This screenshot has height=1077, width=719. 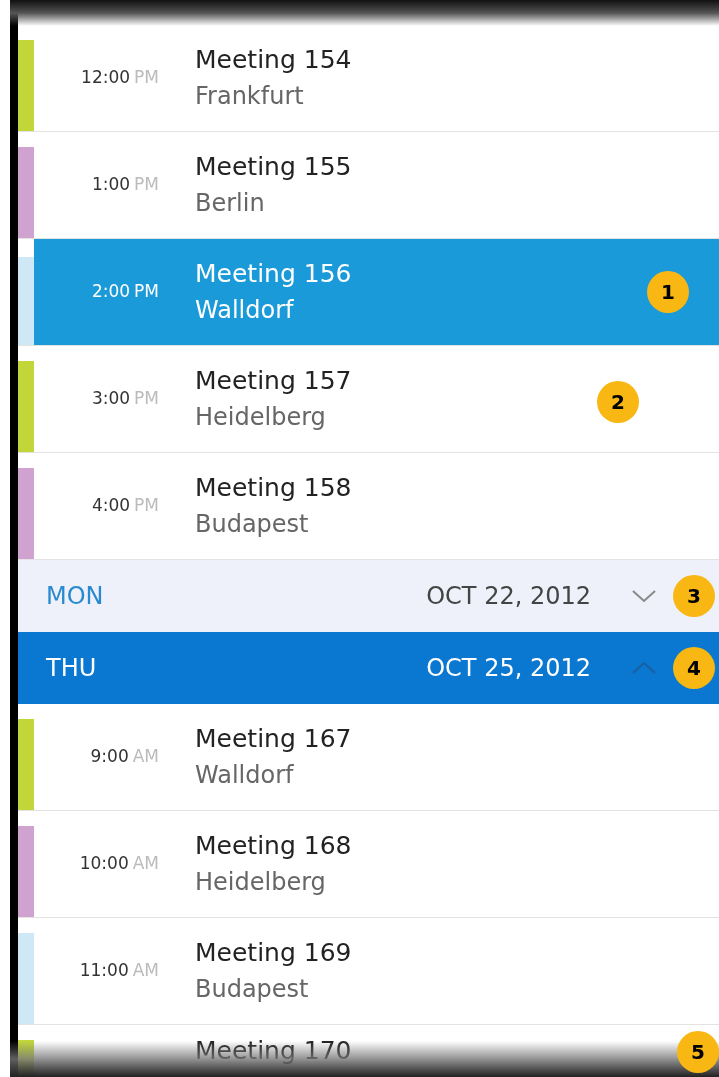 What do you see at coordinates (273, 953) in the screenshot?
I see `event-title: Meeting 169` at bounding box center [273, 953].